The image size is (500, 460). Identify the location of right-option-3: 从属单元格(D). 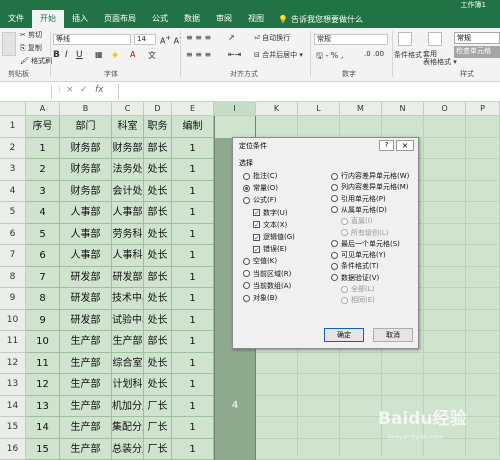
(359, 210).